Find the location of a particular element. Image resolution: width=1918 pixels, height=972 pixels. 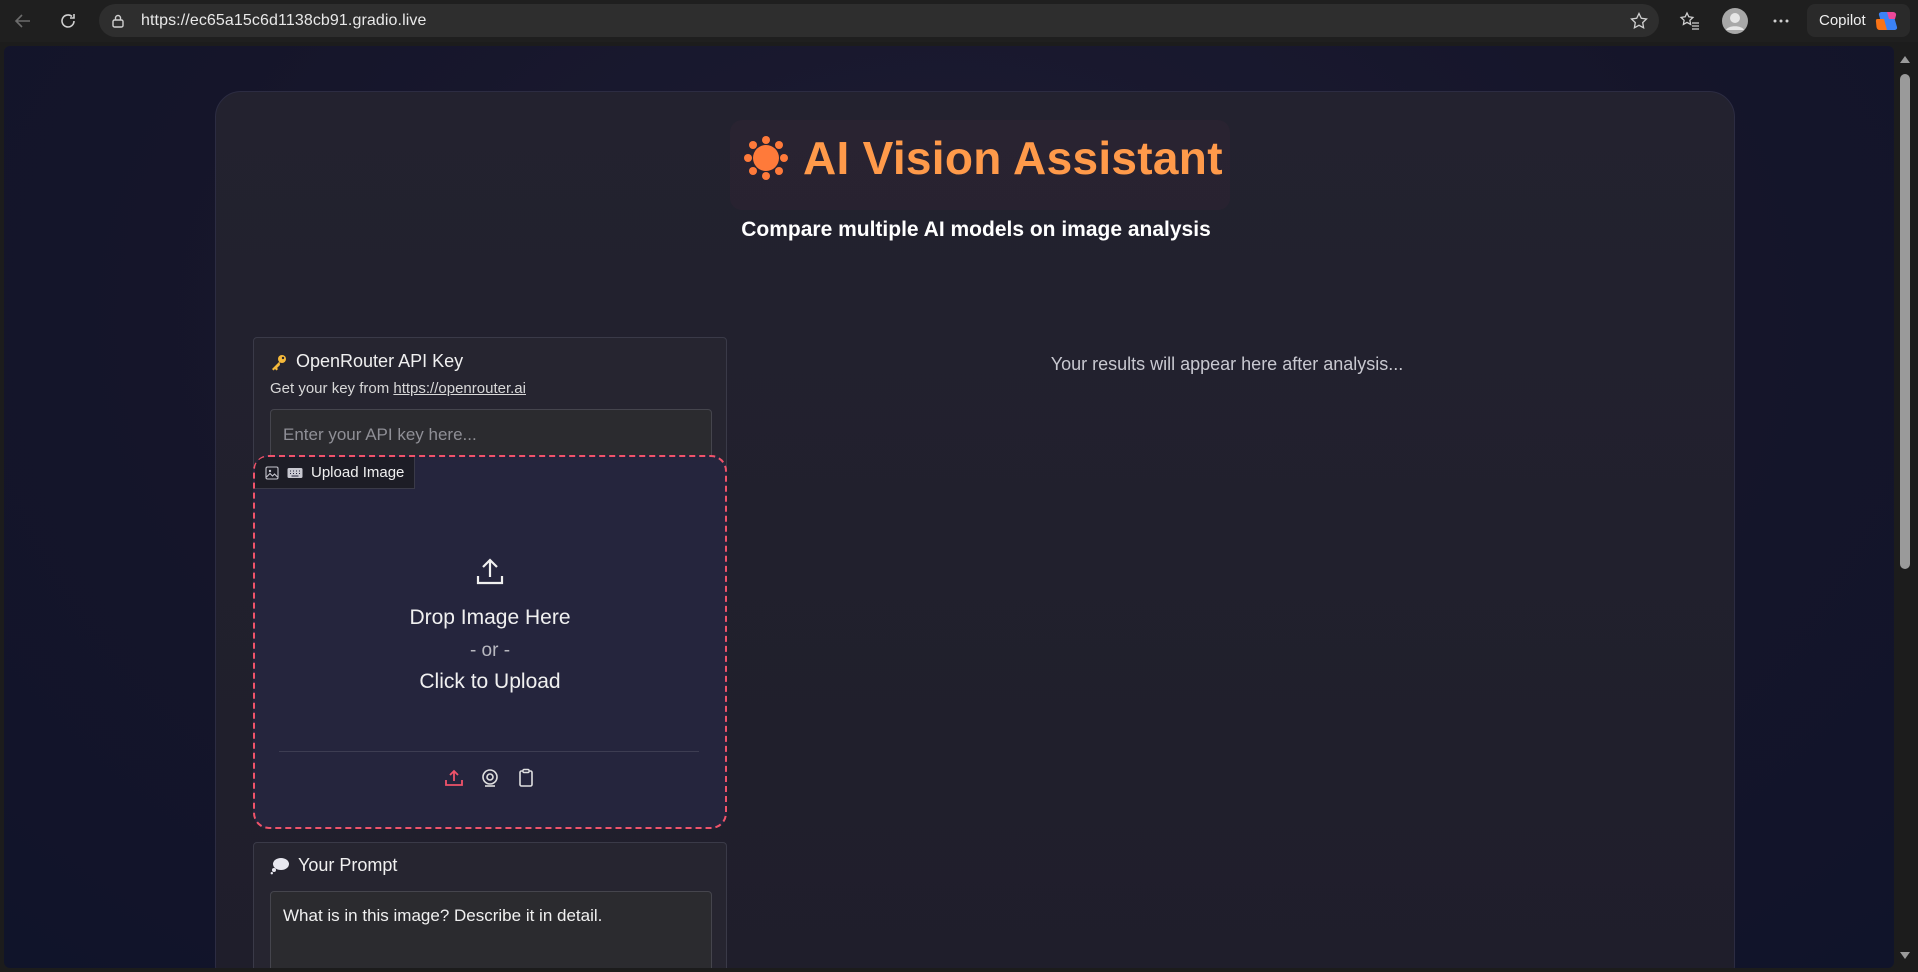

webcam-source-button is located at coordinates (490, 778).